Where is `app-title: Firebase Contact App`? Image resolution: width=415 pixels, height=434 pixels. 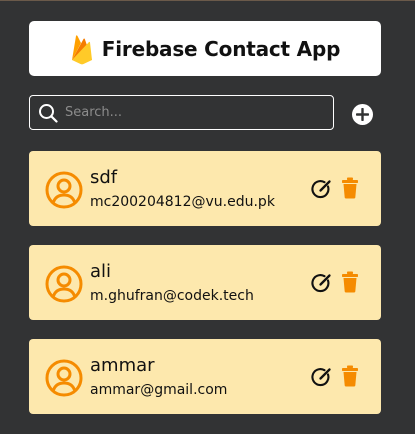 app-title: Firebase Contact App is located at coordinates (221, 48).